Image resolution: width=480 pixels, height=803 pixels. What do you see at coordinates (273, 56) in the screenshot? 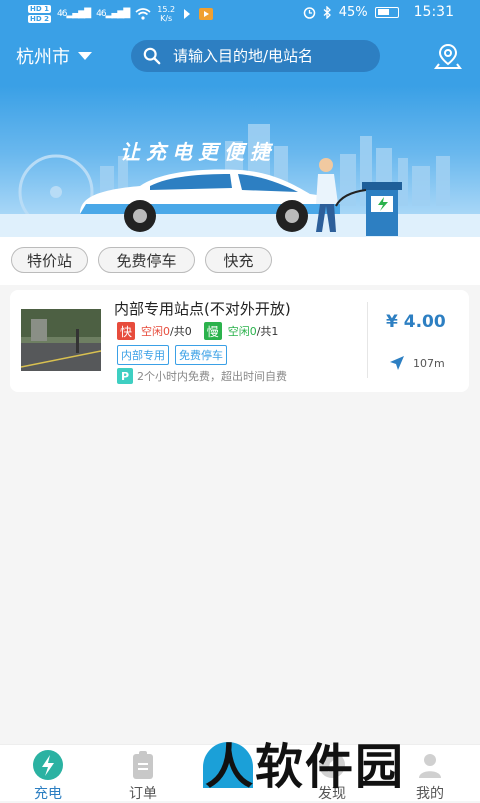
I see `search-input` at bounding box center [273, 56].